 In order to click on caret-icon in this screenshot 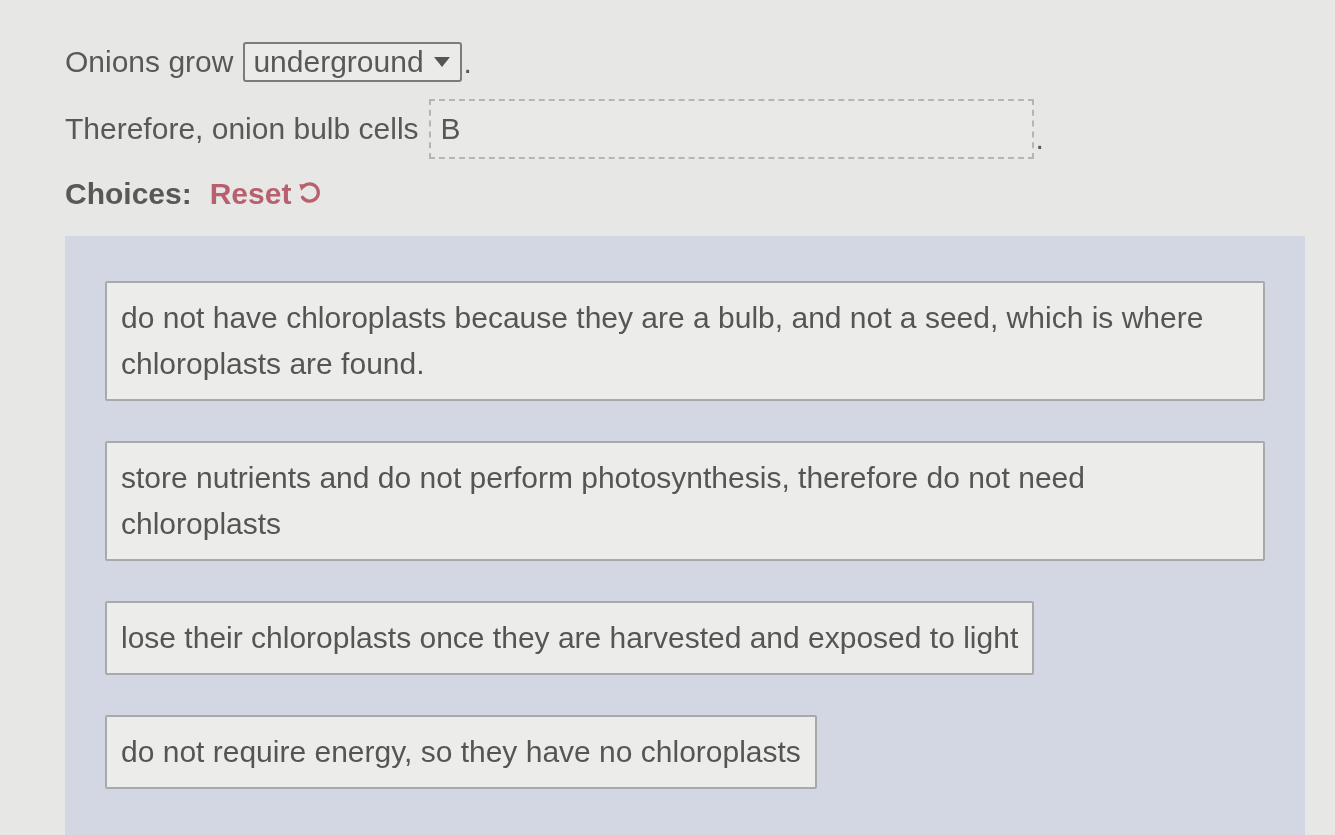, I will do `click(441, 62)`.